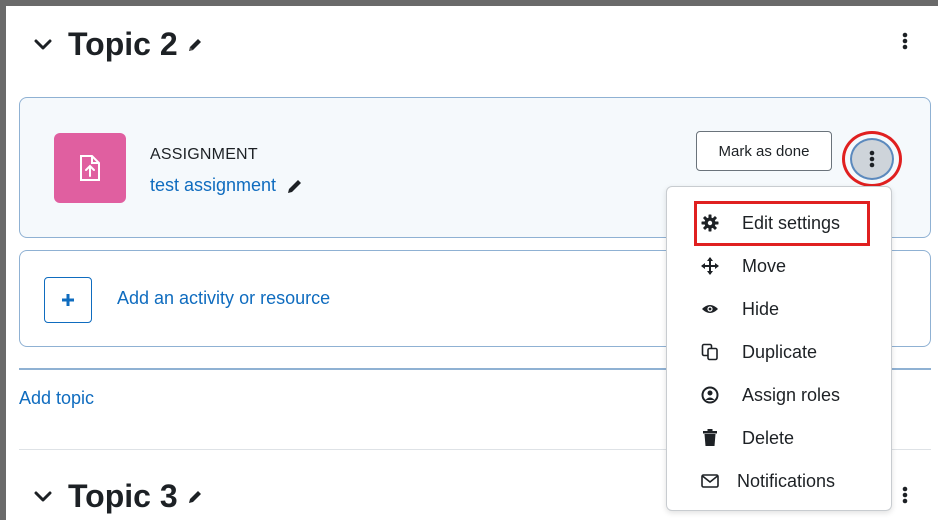 Image resolution: width=938 pixels, height=520 pixels. I want to click on menu-item-delete: Delete, so click(779, 438).